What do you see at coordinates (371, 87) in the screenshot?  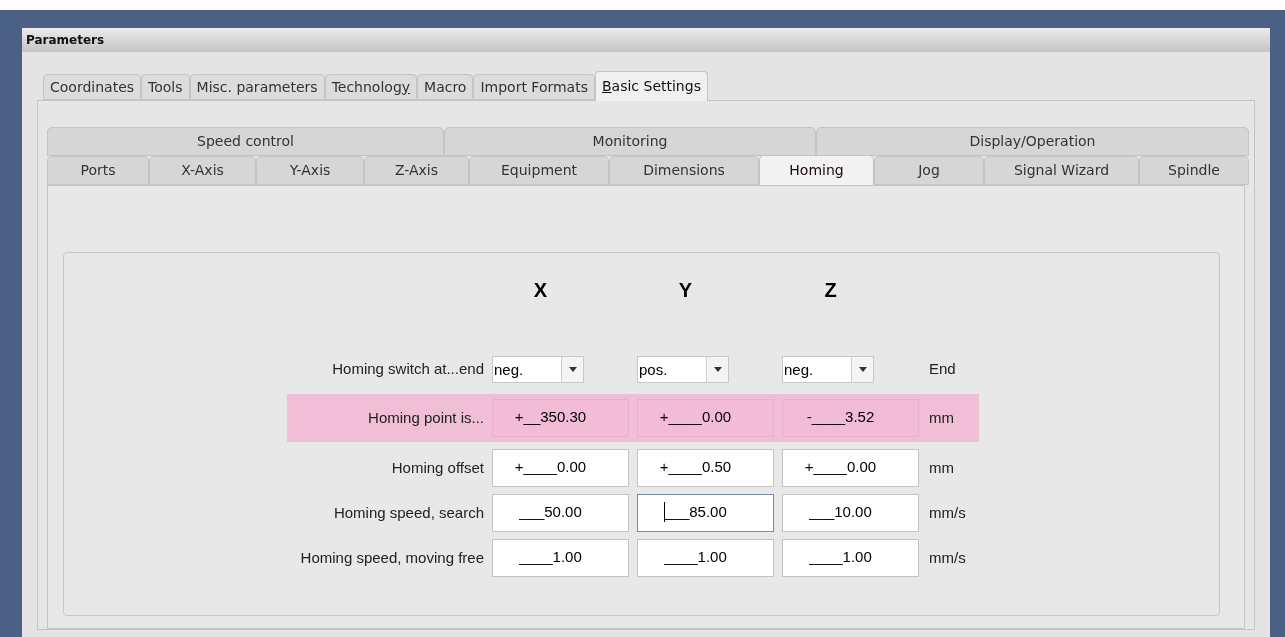 I see `tab: Technology` at bounding box center [371, 87].